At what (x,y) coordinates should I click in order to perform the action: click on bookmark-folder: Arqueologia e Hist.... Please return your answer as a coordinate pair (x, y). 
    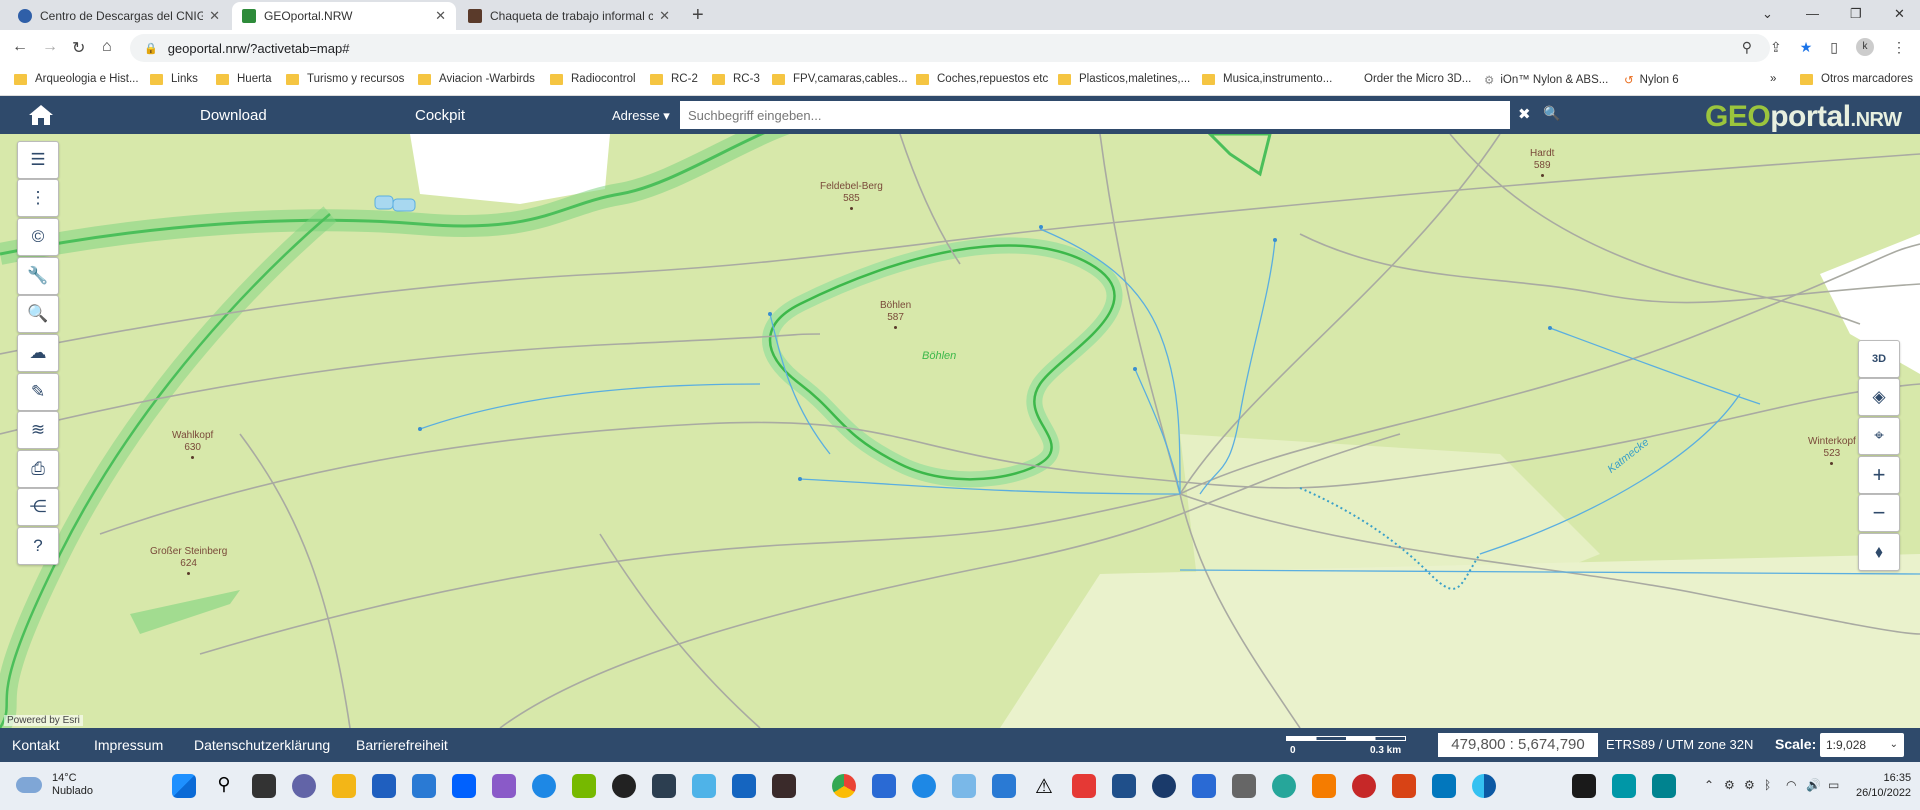
    Looking at the image, I should click on (76, 79).